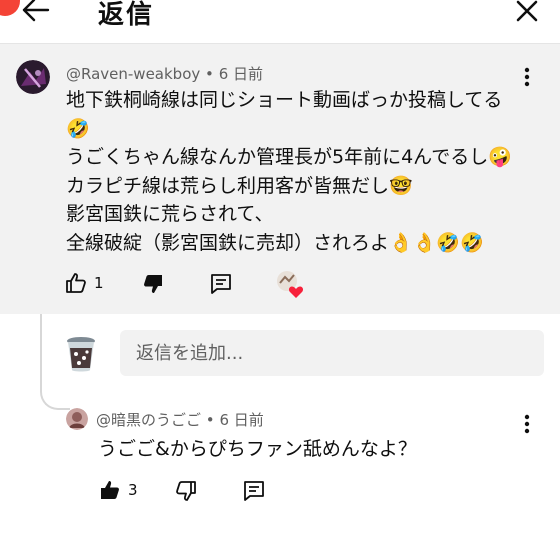  I want to click on like-count: 3, so click(133, 490).